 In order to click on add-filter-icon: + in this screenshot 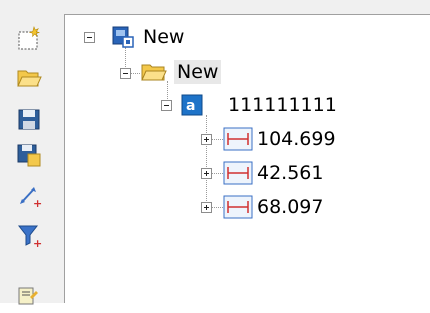, I will do `click(29, 237)`.